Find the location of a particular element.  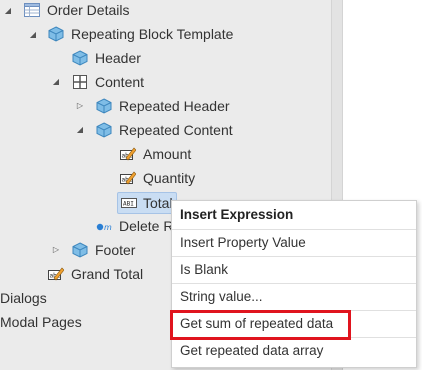

menu-item-get-sum-of-repeated-data: Get sum of repeated data is located at coordinates (294, 323).